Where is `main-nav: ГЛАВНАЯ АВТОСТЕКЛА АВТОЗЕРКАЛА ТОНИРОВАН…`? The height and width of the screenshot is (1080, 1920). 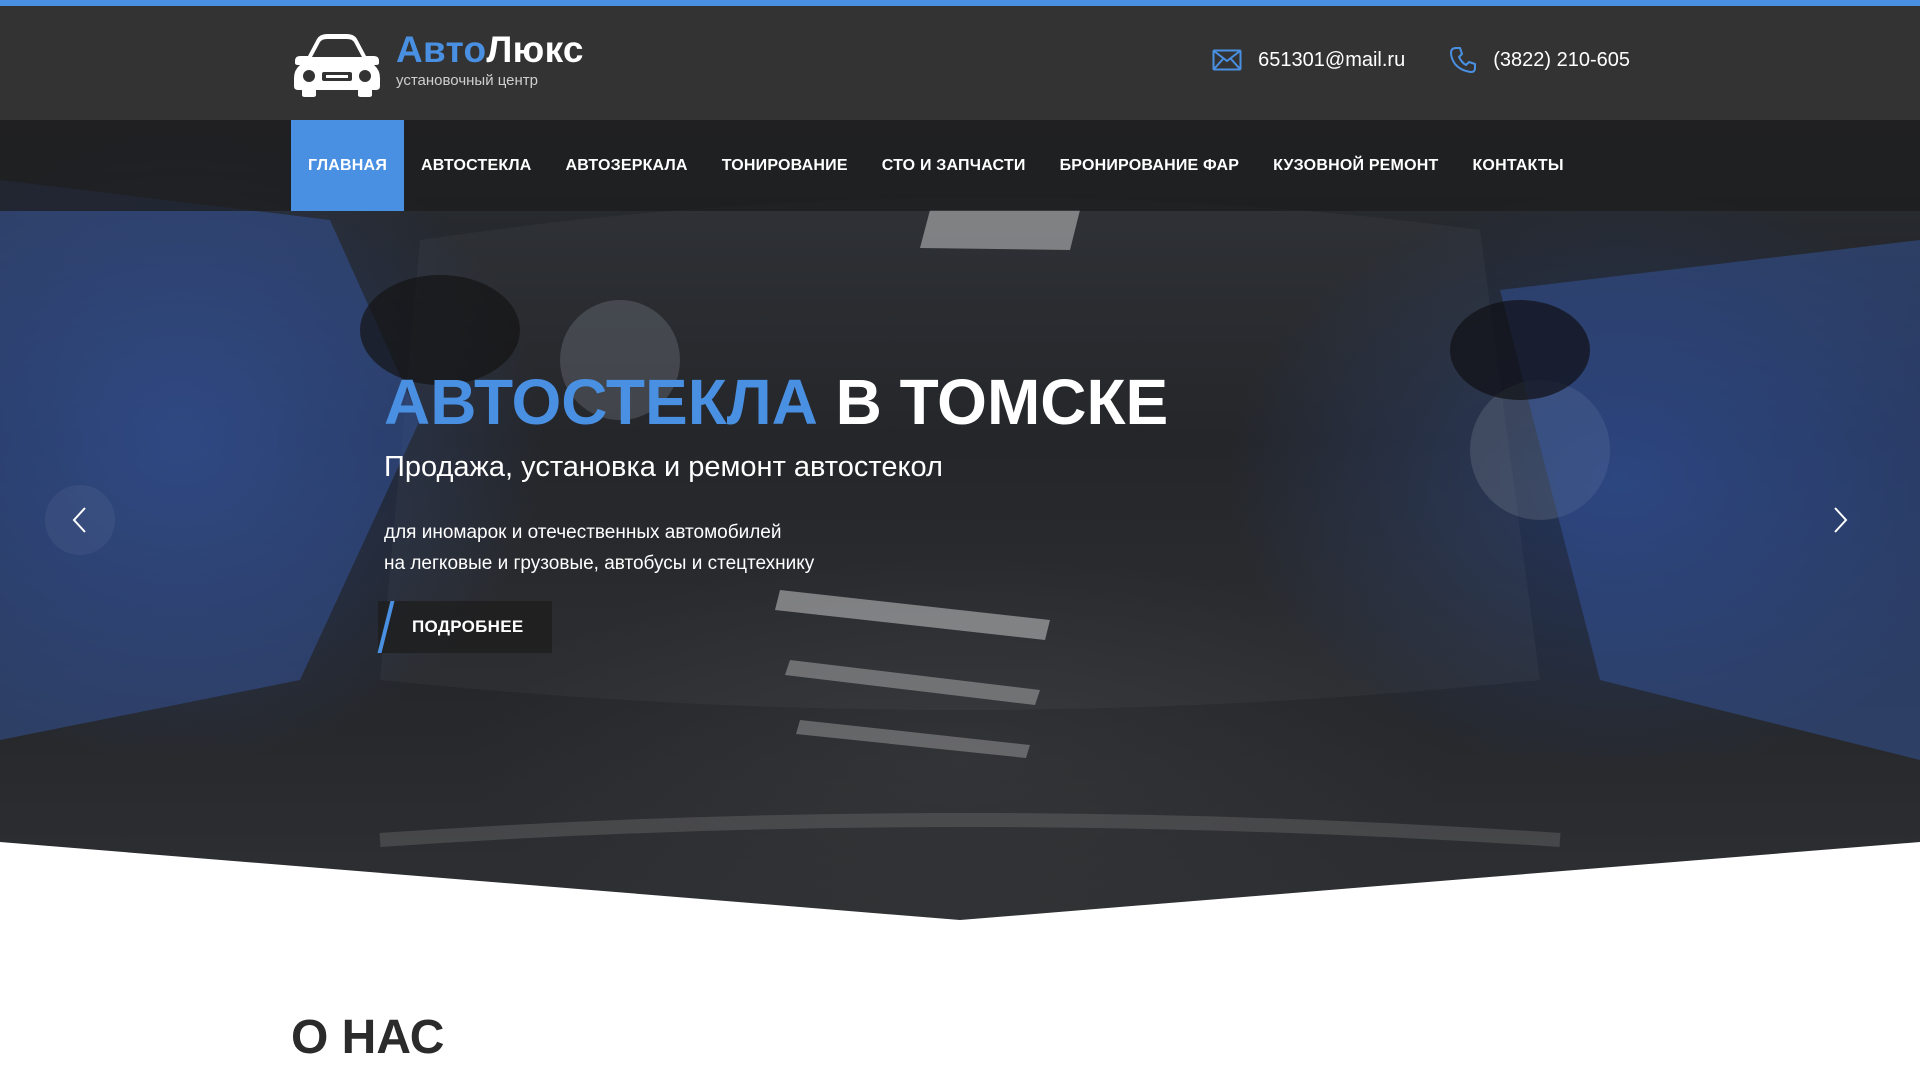
main-nav: ГЛАВНАЯ АВТОСТЕКЛА АВТОЗЕРКАЛА ТОНИРОВАН… is located at coordinates (960, 165).